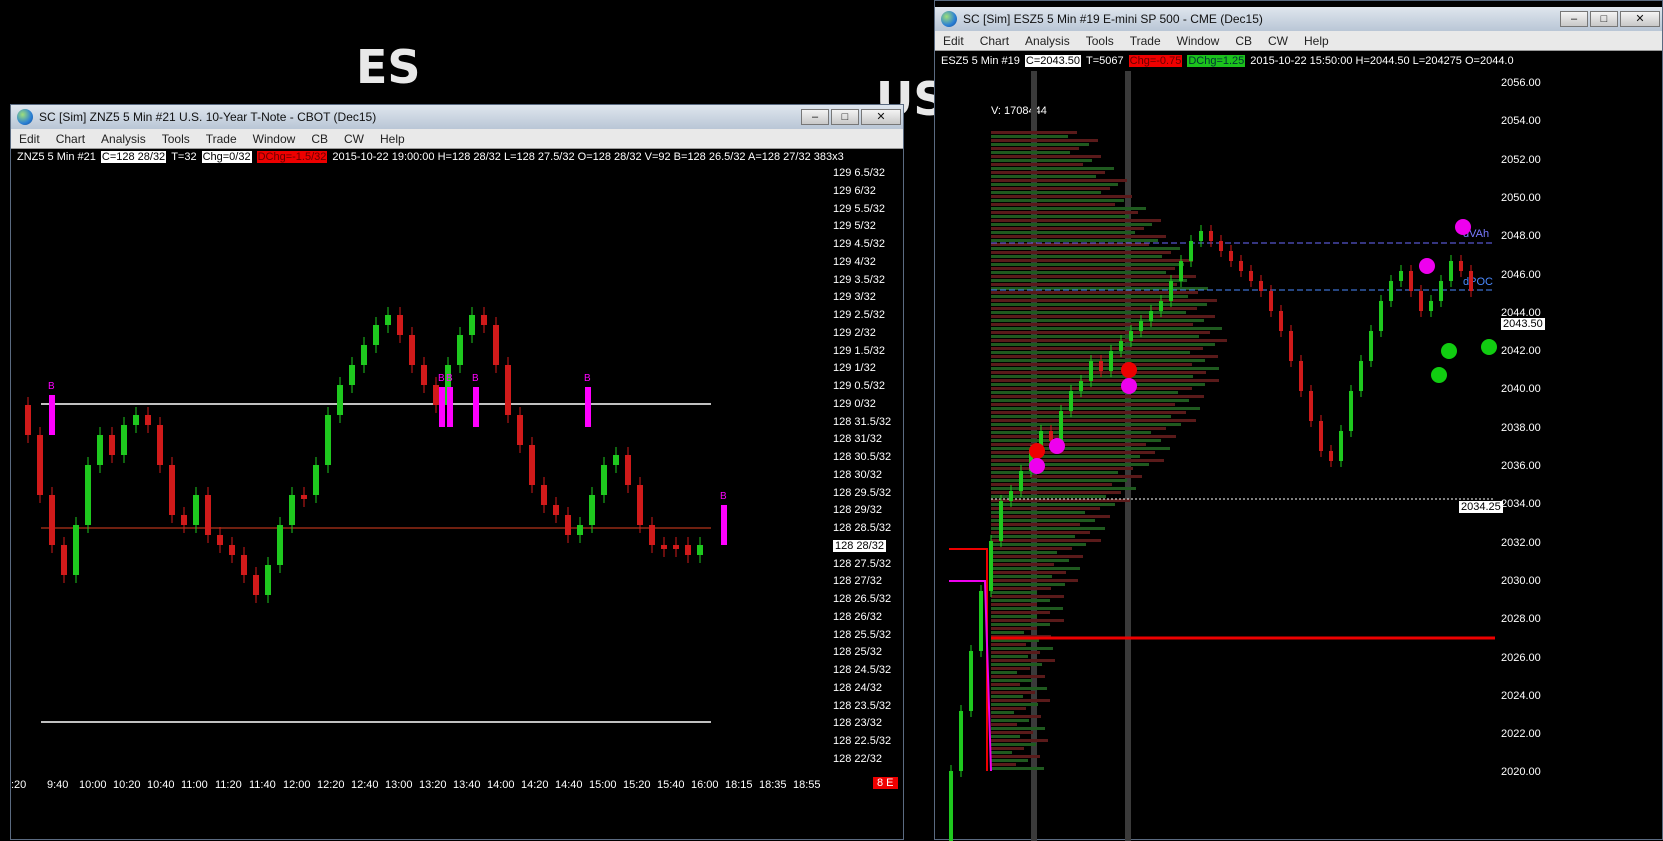 The image size is (1663, 841). Describe the element at coordinates (161, 785) in the screenshot. I see `time-tick-label: 10:40` at that location.